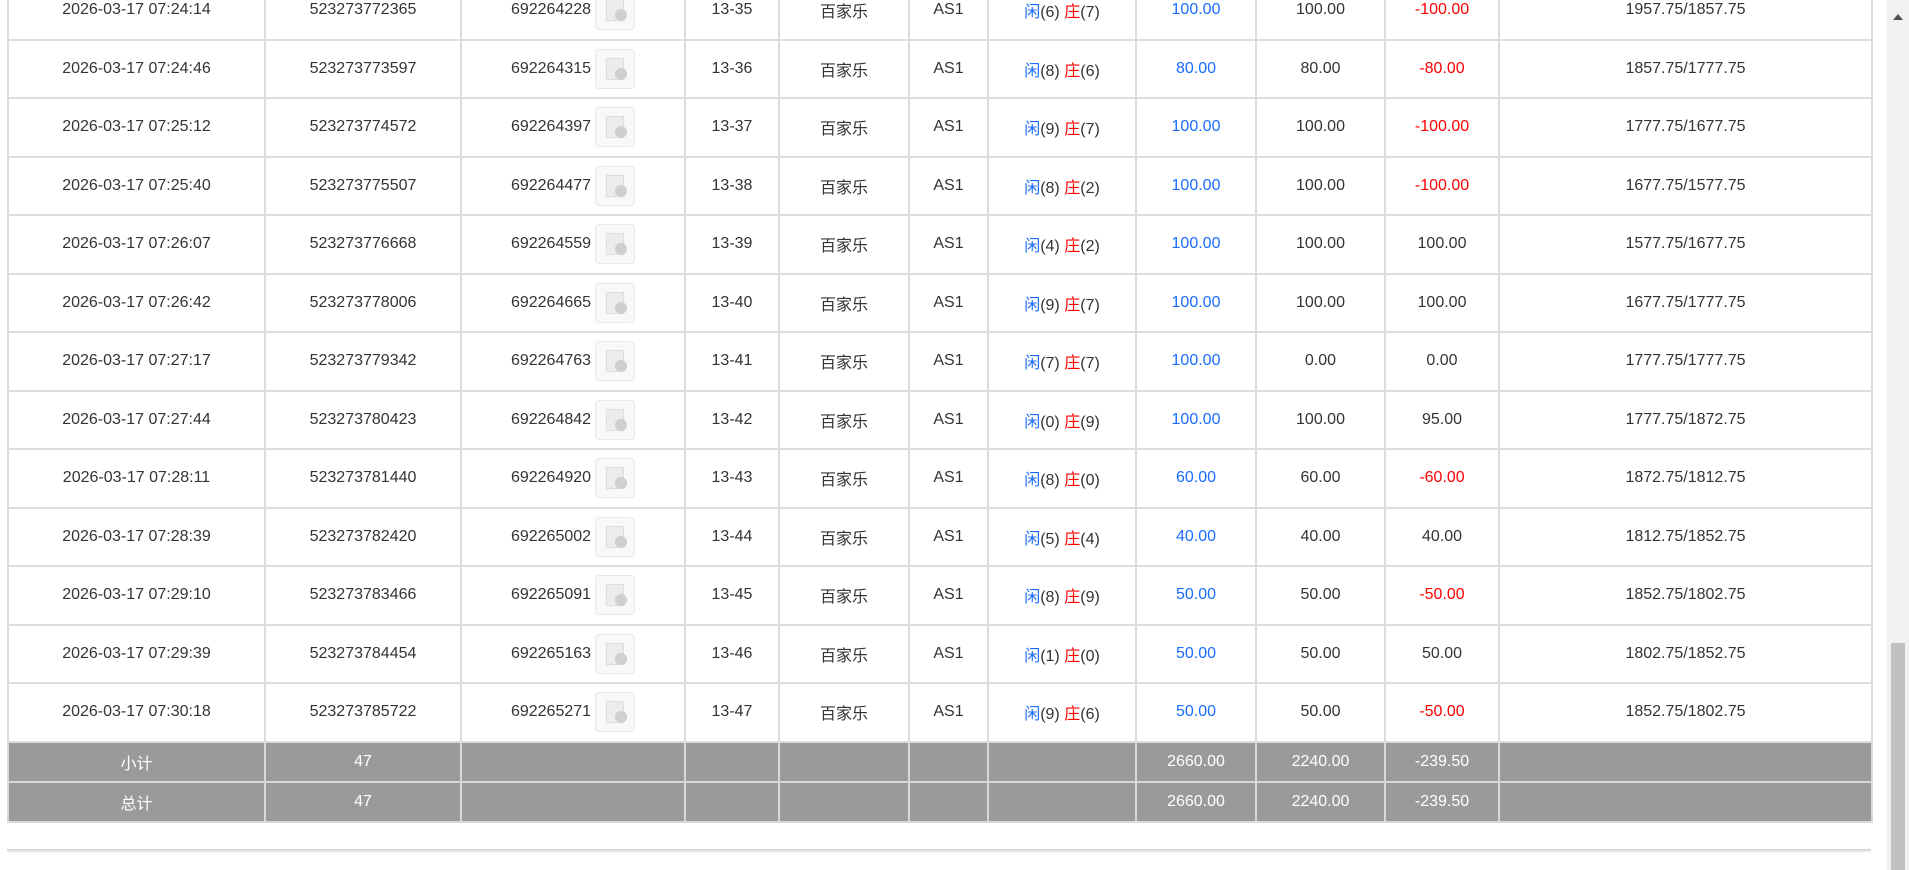 The height and width of the screenshot is (870, 1909). I want to click on shoe-round: 13-42, so click(732, 419).